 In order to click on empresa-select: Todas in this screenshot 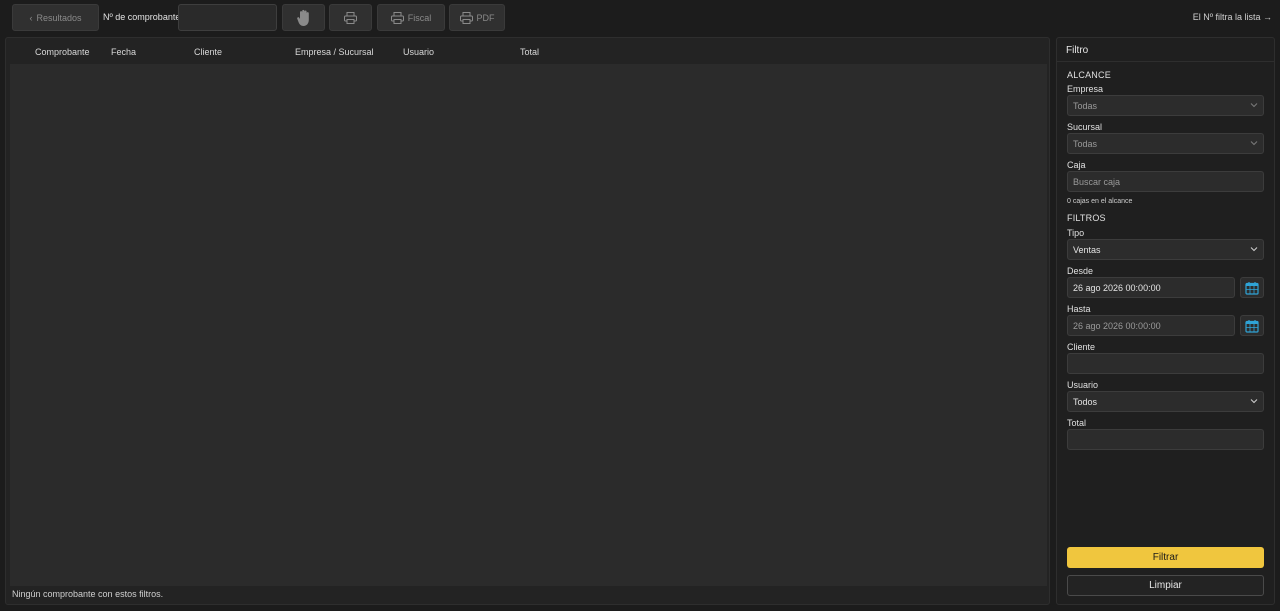, I will do `click(1165, 105)`.